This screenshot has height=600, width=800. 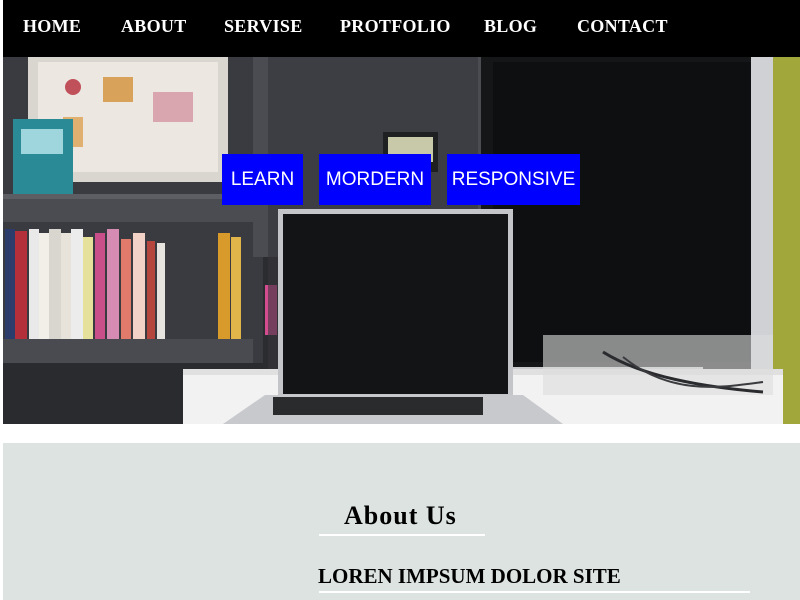 What do you see at coordinates (400, 515) in the screenshot?
I see `about-heading: About Us` at bounding box center [400, 515].